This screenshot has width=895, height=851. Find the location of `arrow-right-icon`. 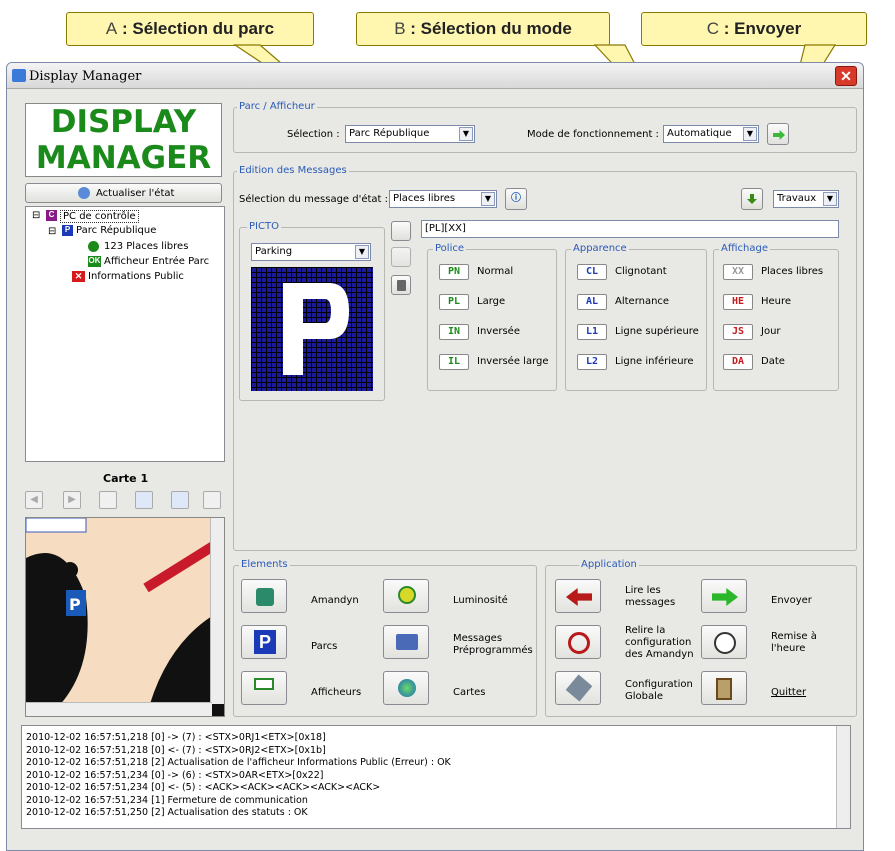

arrow-right-icon is located at coordinates (779, 135).